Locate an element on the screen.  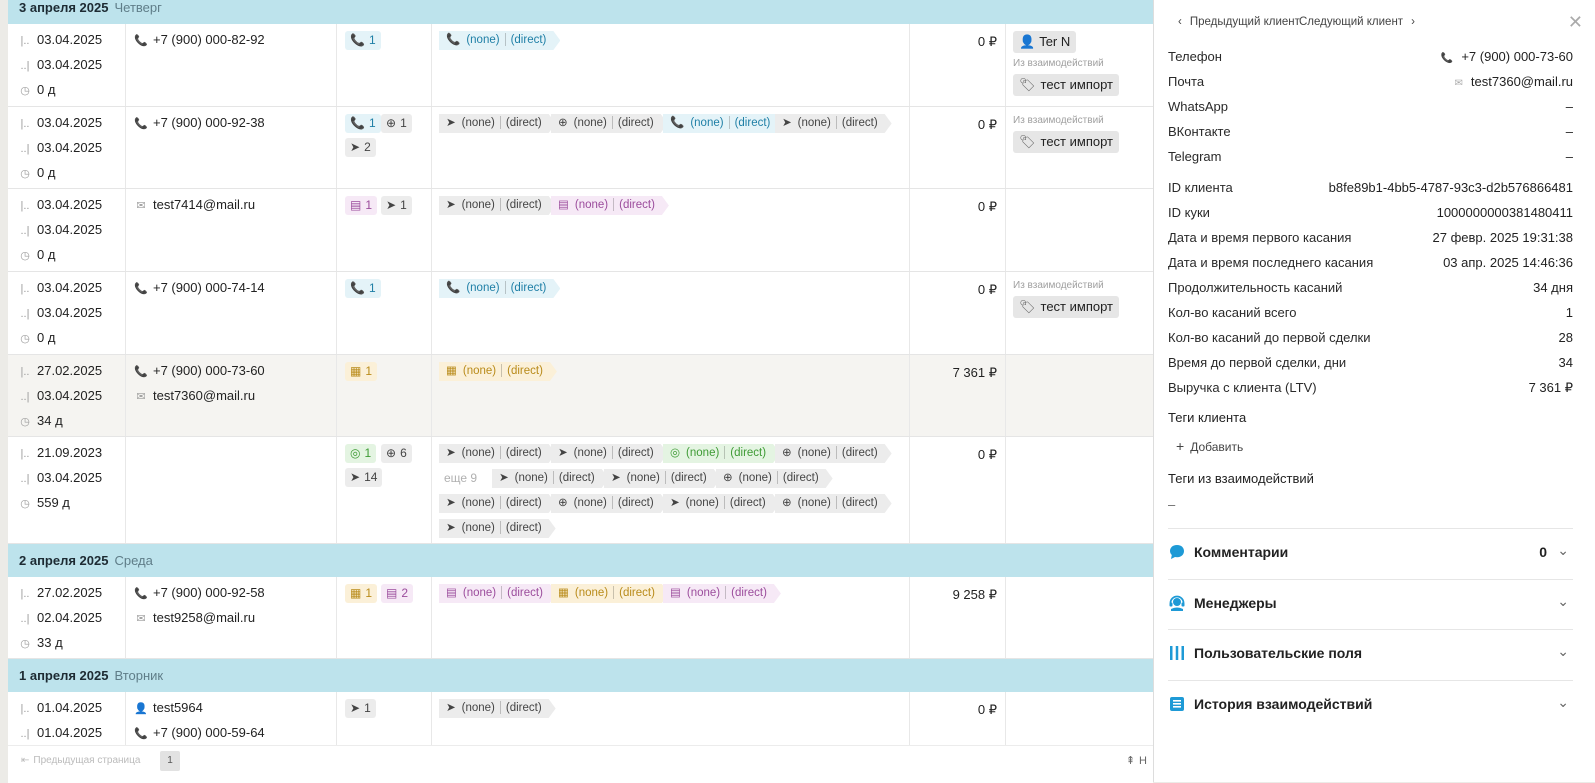
contact-value: test5964 is located at coordinates (178, 707).